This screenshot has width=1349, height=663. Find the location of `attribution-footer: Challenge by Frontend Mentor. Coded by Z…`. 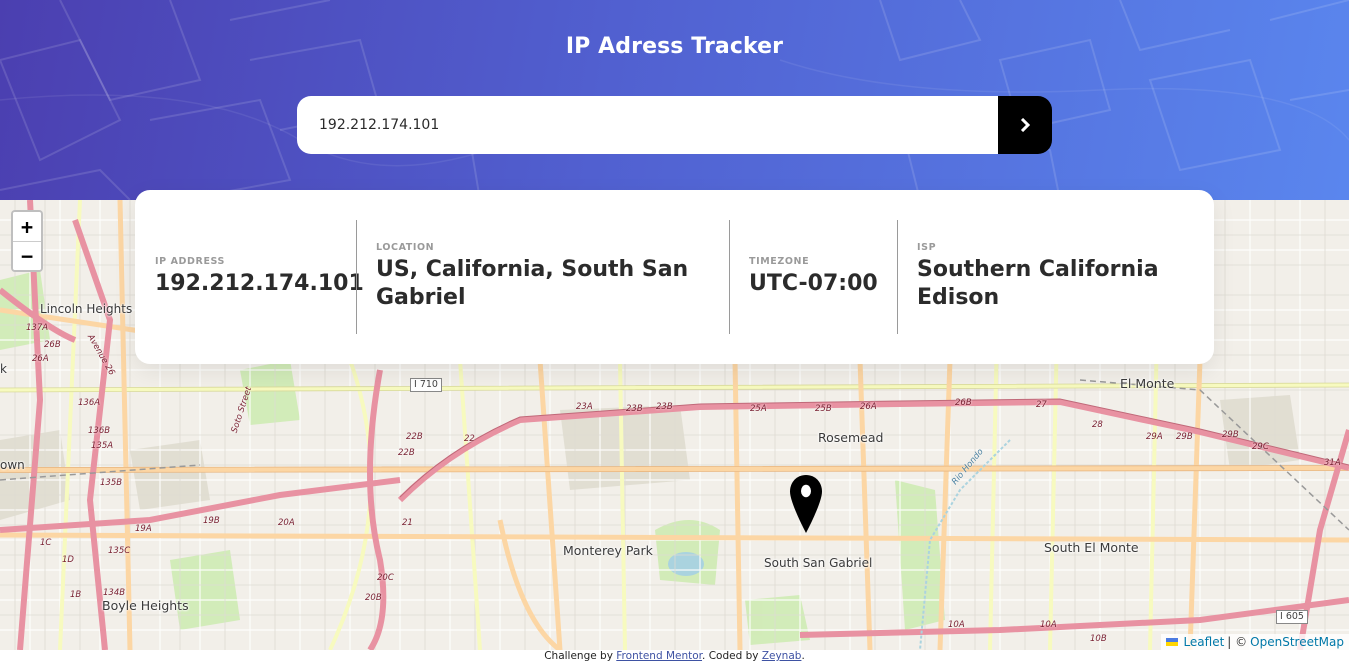

attribution-footer: Challenge by Frontend Mentor. Coded by Z… is located at coordinates (674, 656).